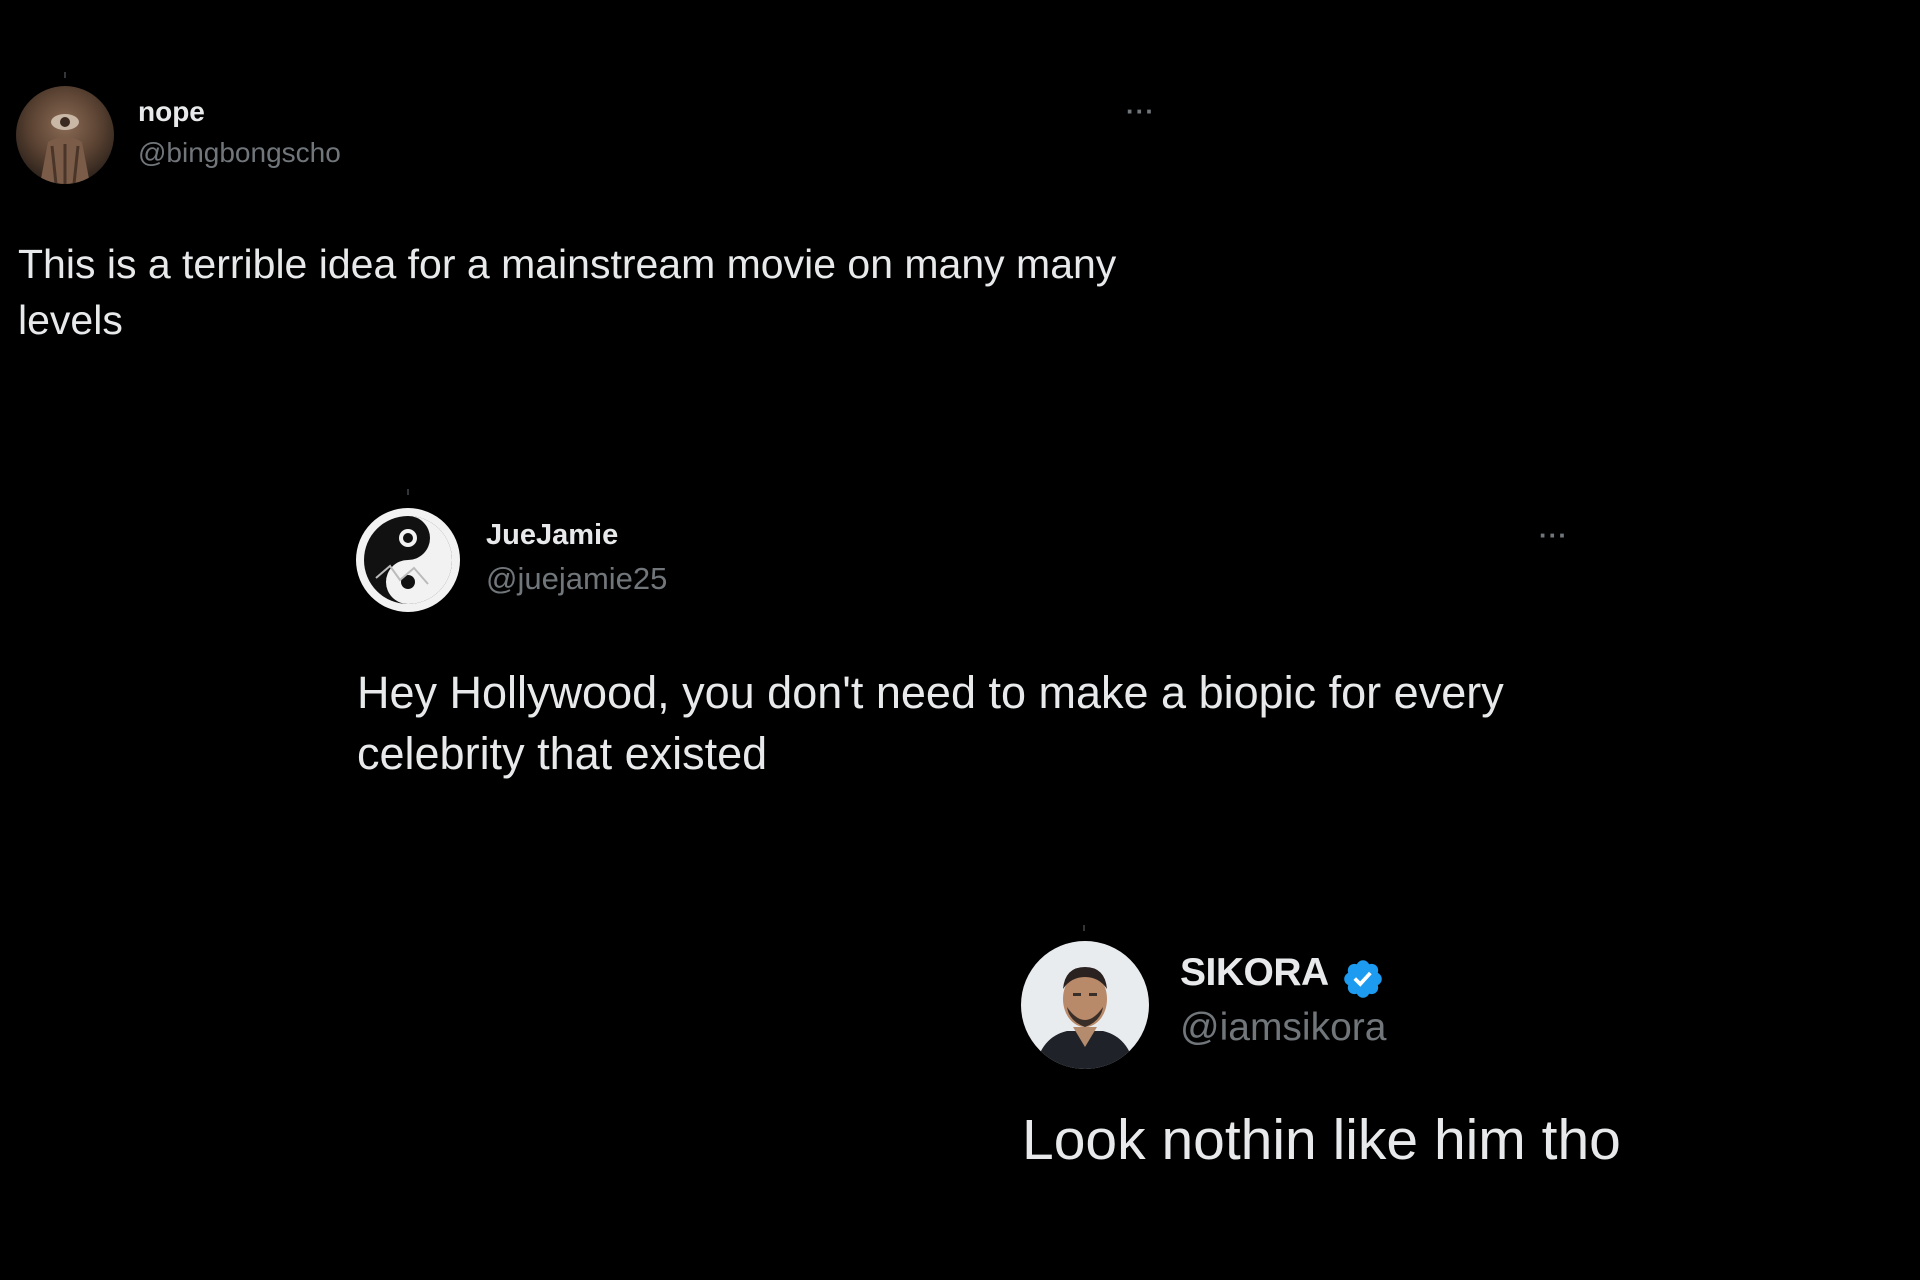 The width and height of the screenshot is (1920, 1280). What do you see at coordinates (1283, 1028) in the screenshot?
I see `user-handle: @iamsikora` at bounding box center [1283, 1028].